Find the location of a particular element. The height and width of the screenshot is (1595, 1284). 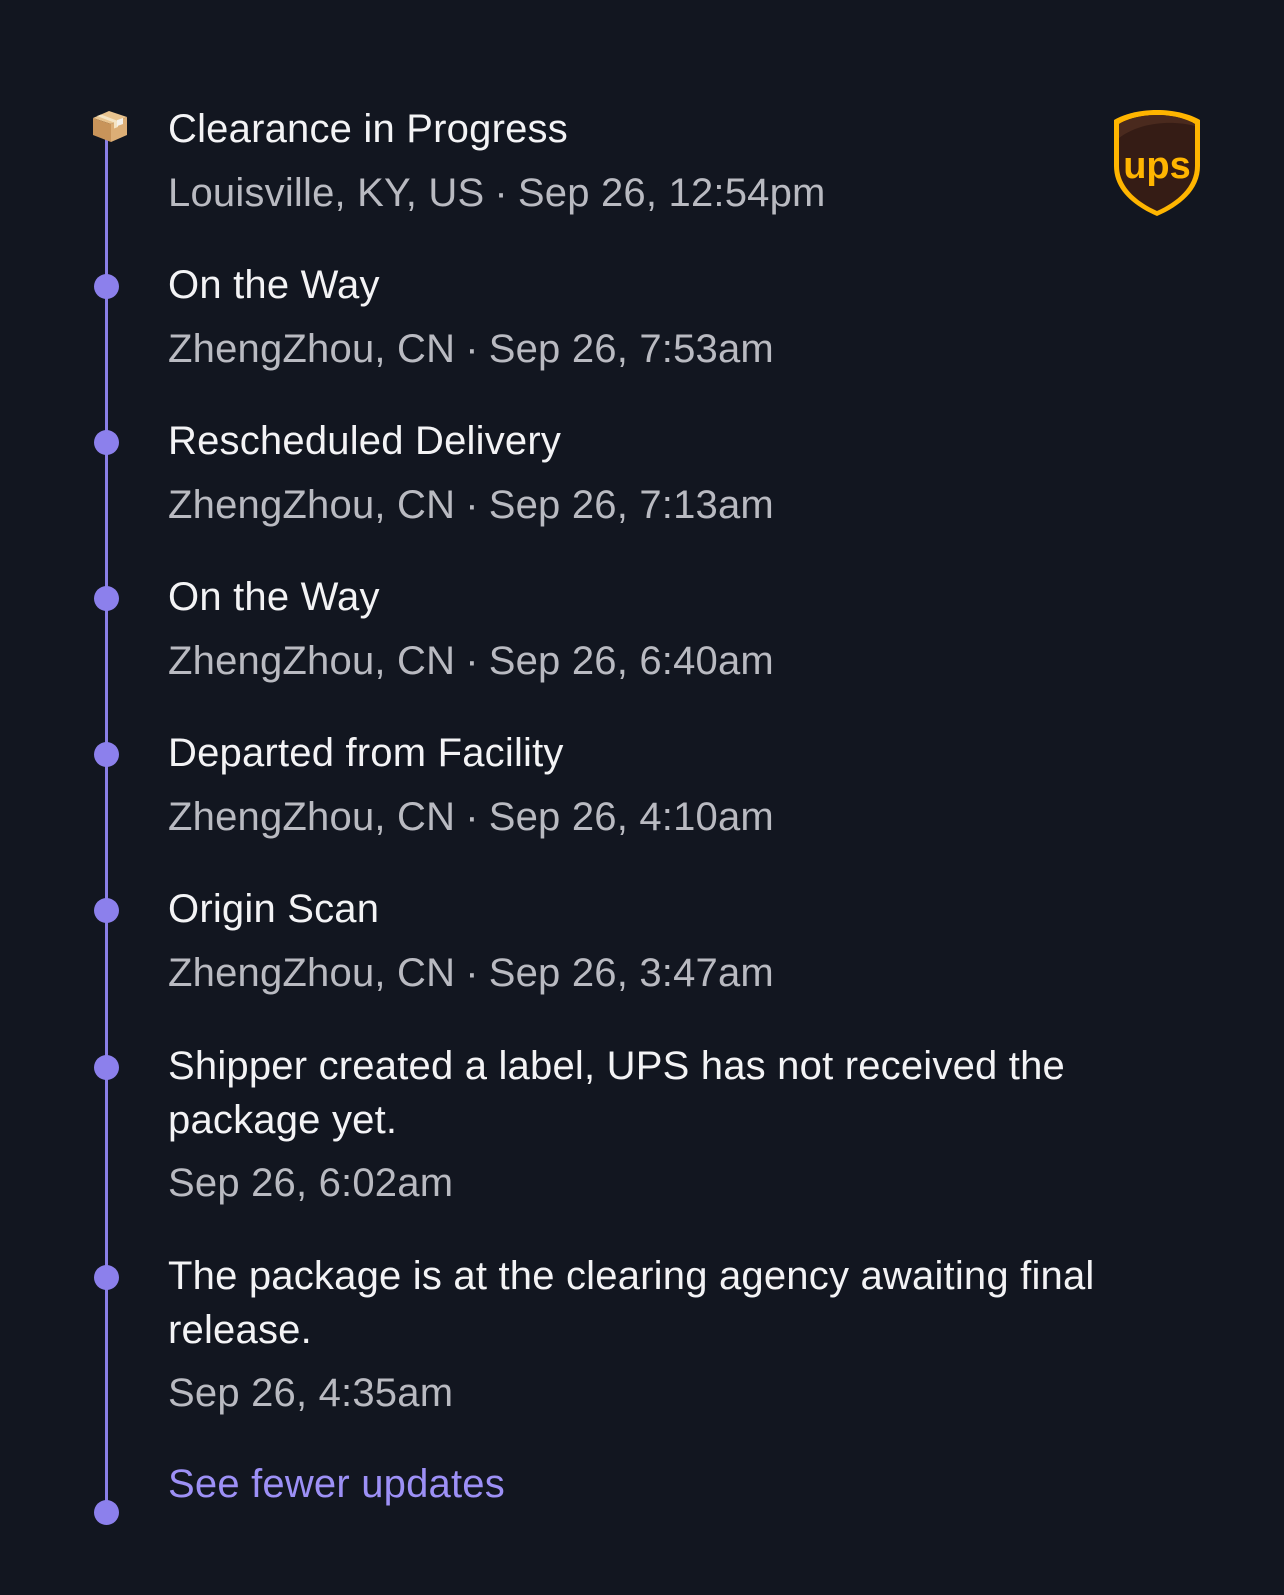

timeline-track is located at coordinates (106, 826).